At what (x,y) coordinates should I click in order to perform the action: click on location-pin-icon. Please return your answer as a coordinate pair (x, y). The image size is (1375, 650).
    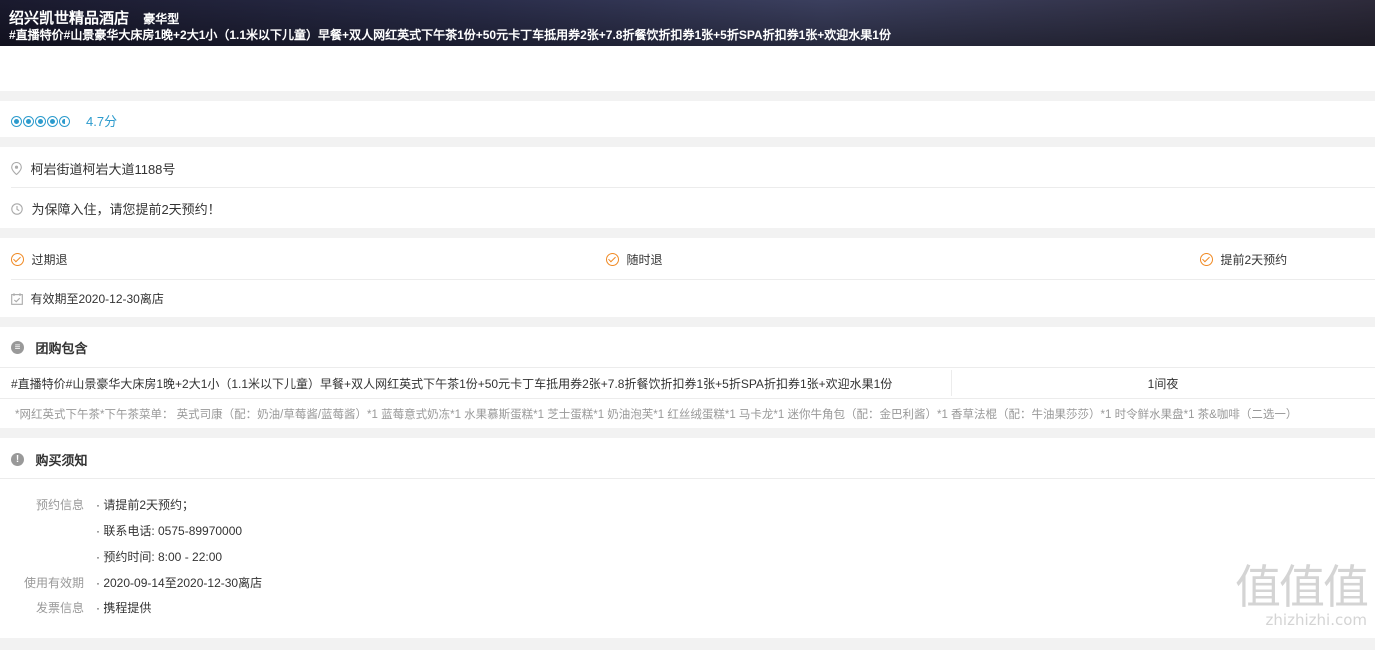
    Looking at the image, I should click on (16, 168).